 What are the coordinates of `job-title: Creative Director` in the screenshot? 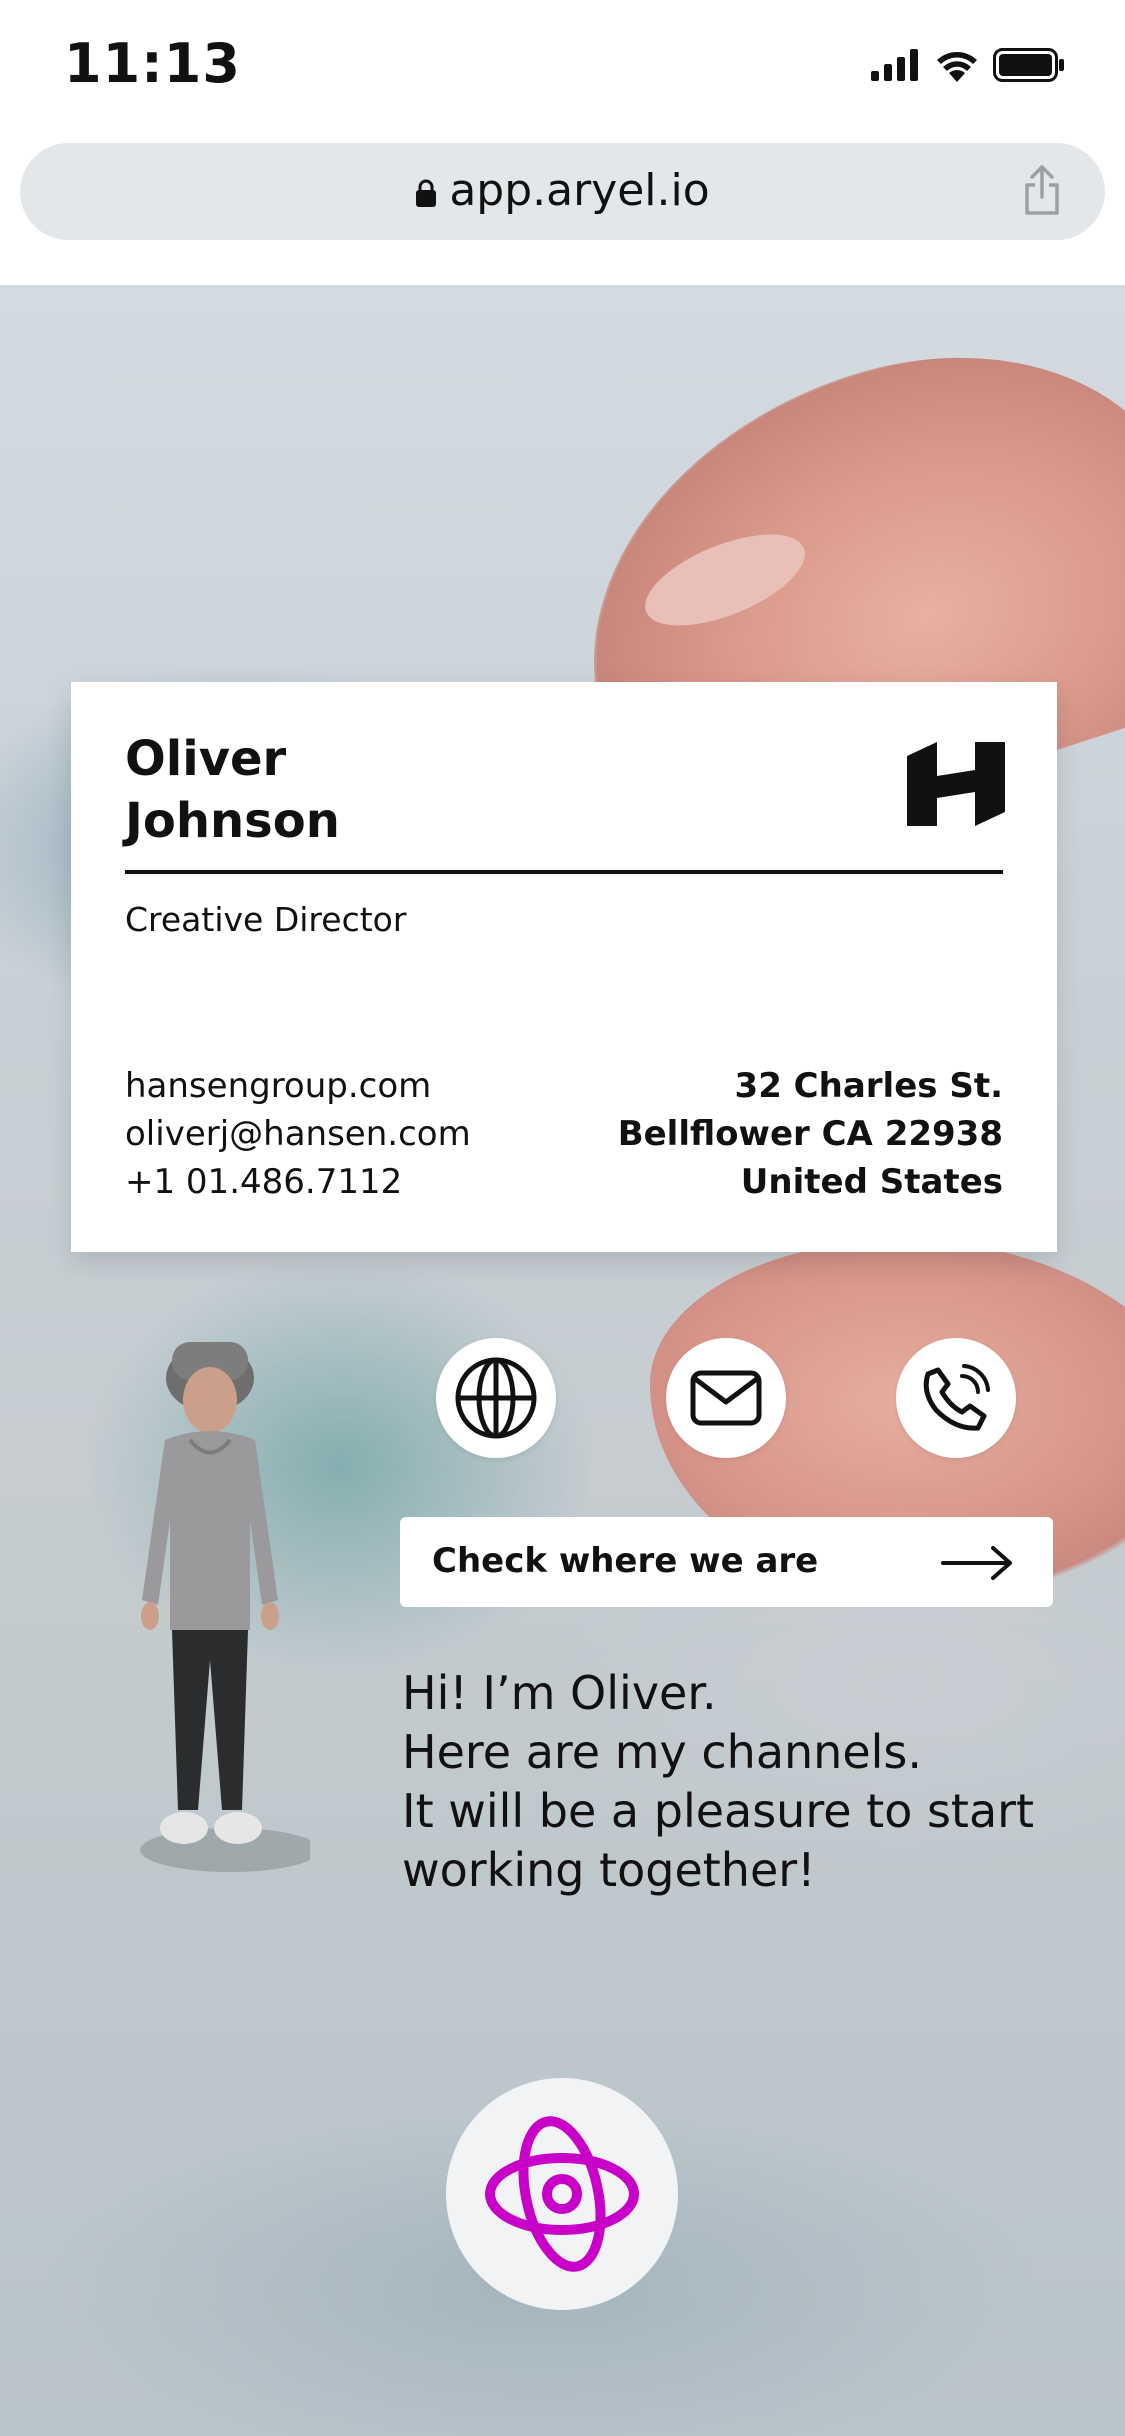 It's located at (266, 919).